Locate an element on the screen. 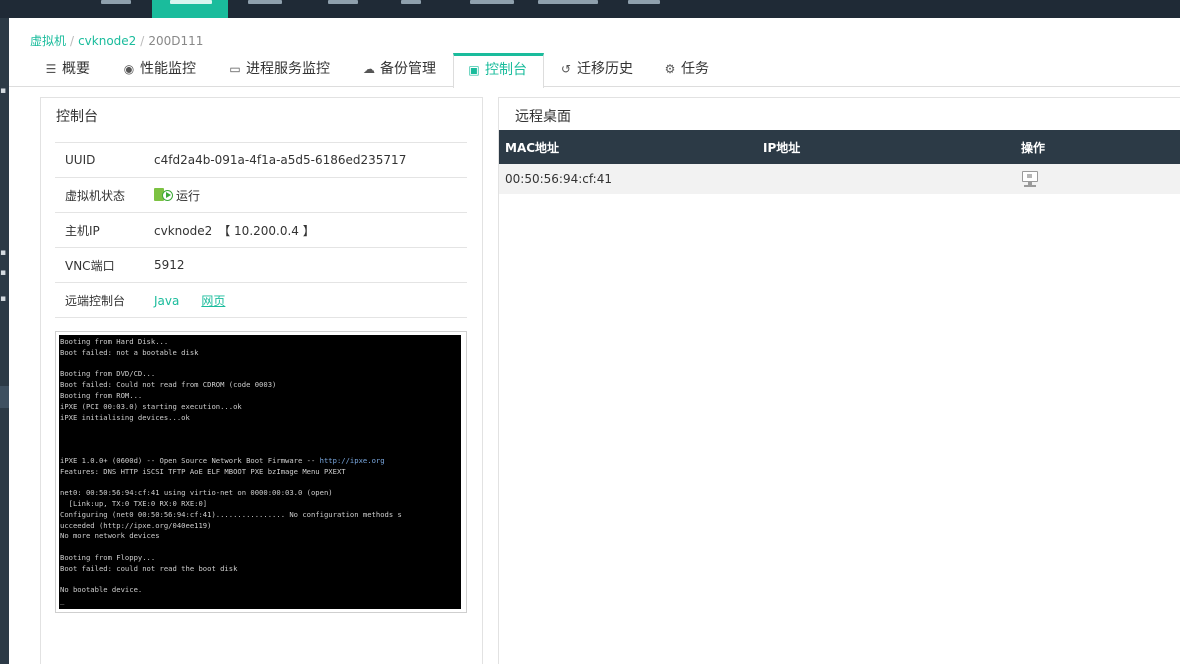 The width and height of the screenshot is (1180, 664). gauge-icon: ◉ is located at coordinates (129, 69).